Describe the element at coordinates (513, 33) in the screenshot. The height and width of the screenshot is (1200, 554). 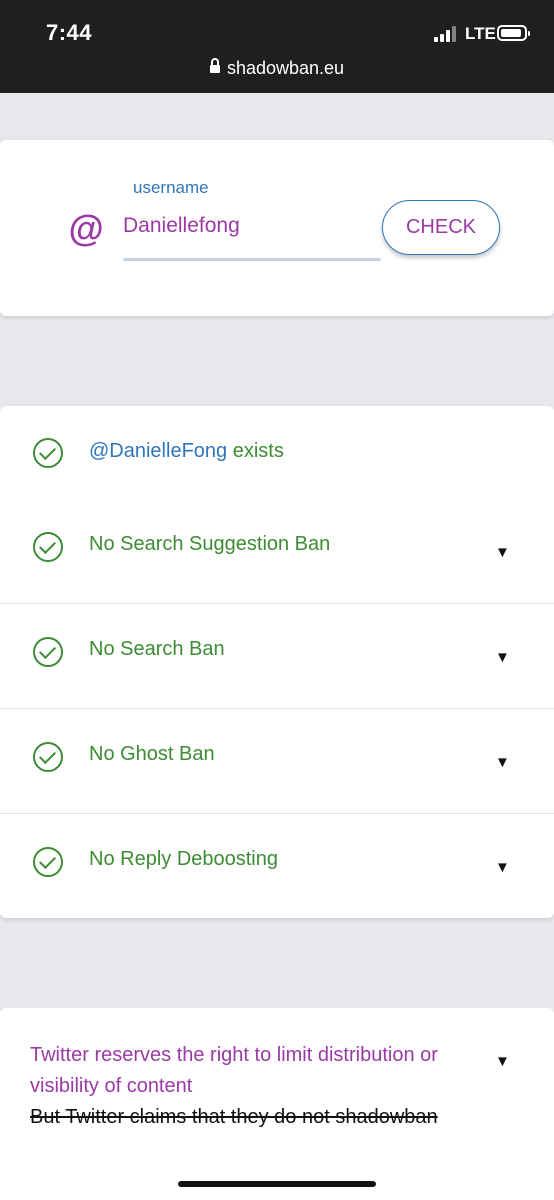
I see `battery-icon` at that location.